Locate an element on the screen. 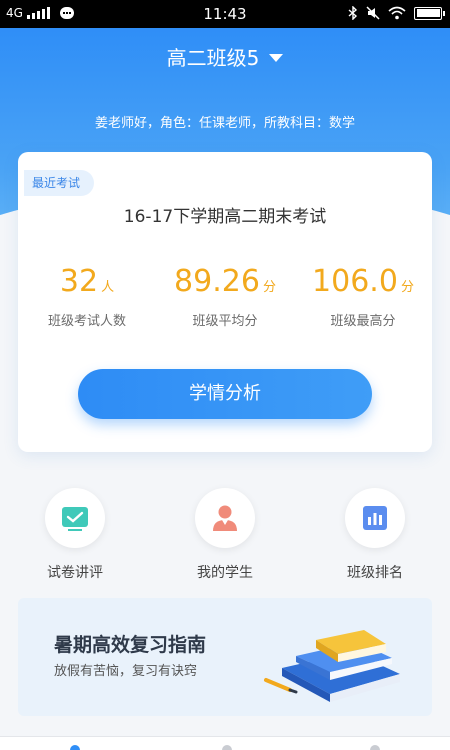 This screenshot has height=750, width=450. action-my-students: 我的学生 is located at coordinates (225, 535).